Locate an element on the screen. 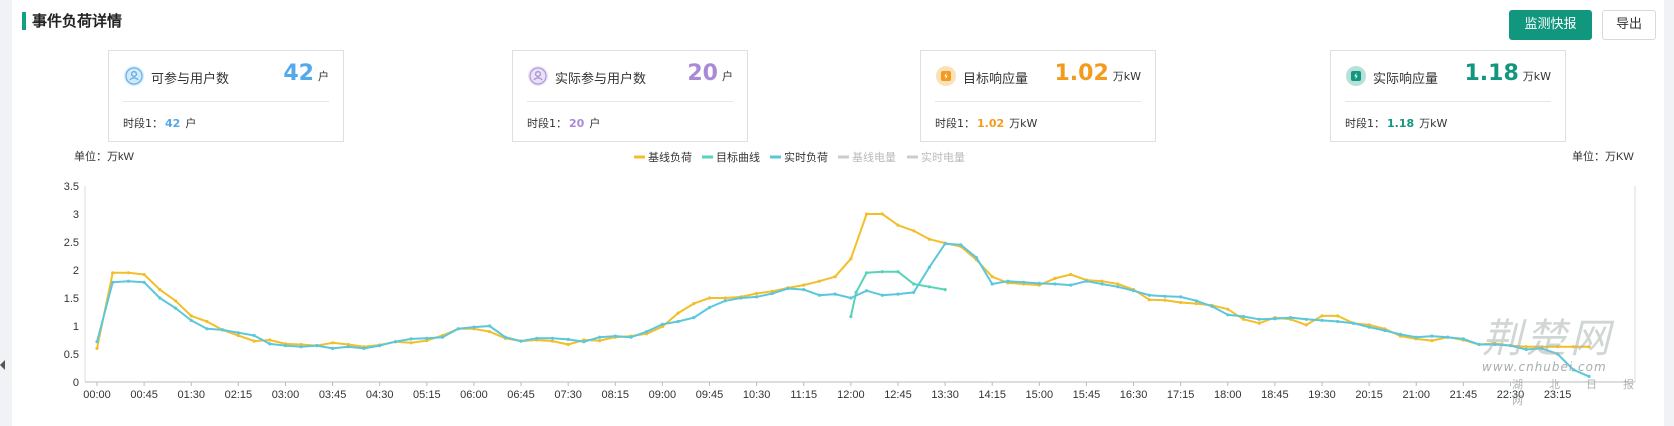 Image resolution: width=1674 pixels, height=426 pixels. stat-card-4: 实际响应量 1.18 万kW 时段1： 1.18 万kW is located at coordinates (1448, 96).